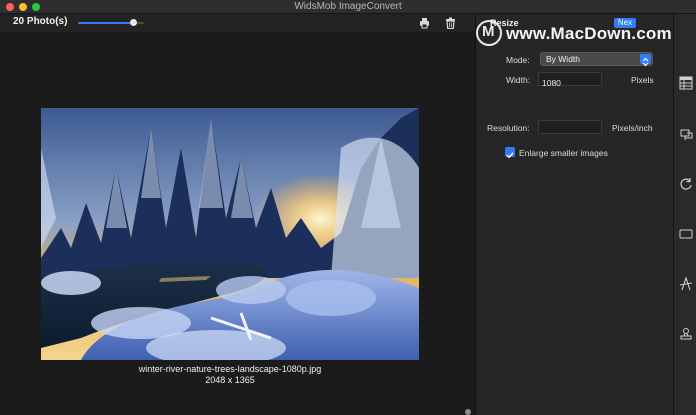 This screenshot has height=415, width=696. Describe the element at coordinates (518, 80) in the screenshot. I see `width-label: Width:` at that location.